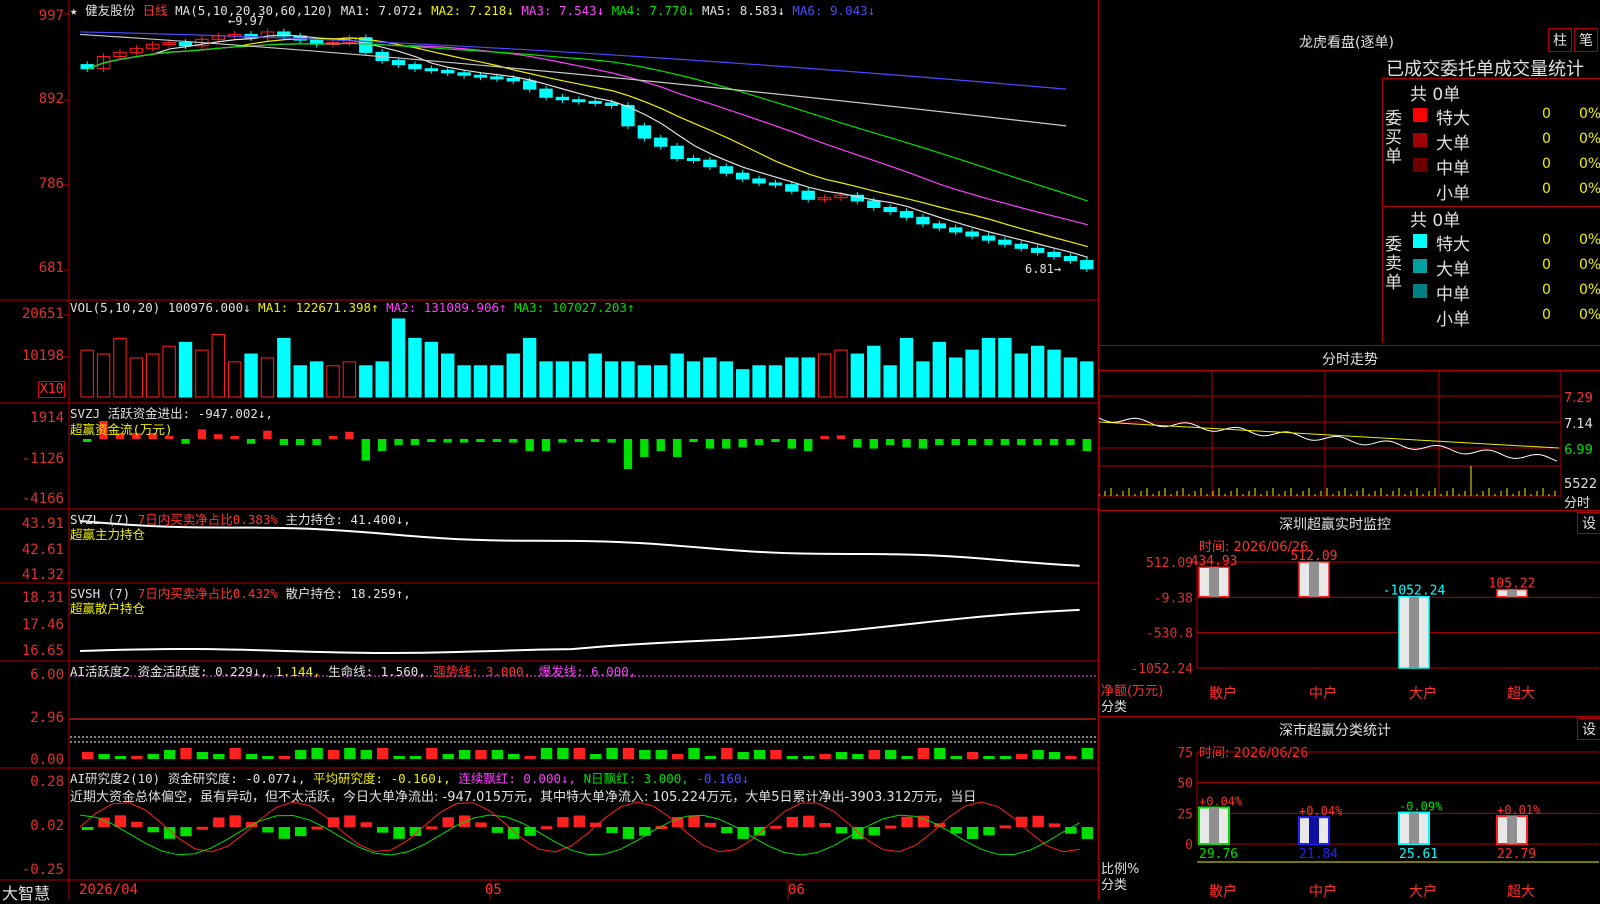  What do you see at coordinates (517, 778) in the screenshot?
I see `ai-research-c: 连续飘红: 0.000↓,` at bounding box center [517, 778].